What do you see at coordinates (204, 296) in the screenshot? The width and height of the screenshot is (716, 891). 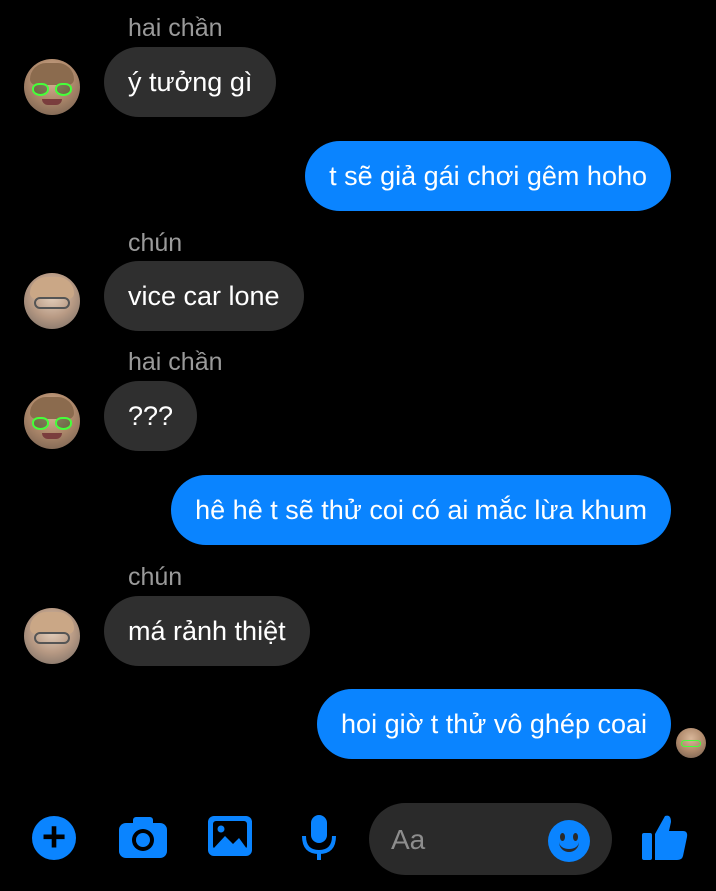 I see `incoming-message: vice car lone` at bounding box center [204, 296].